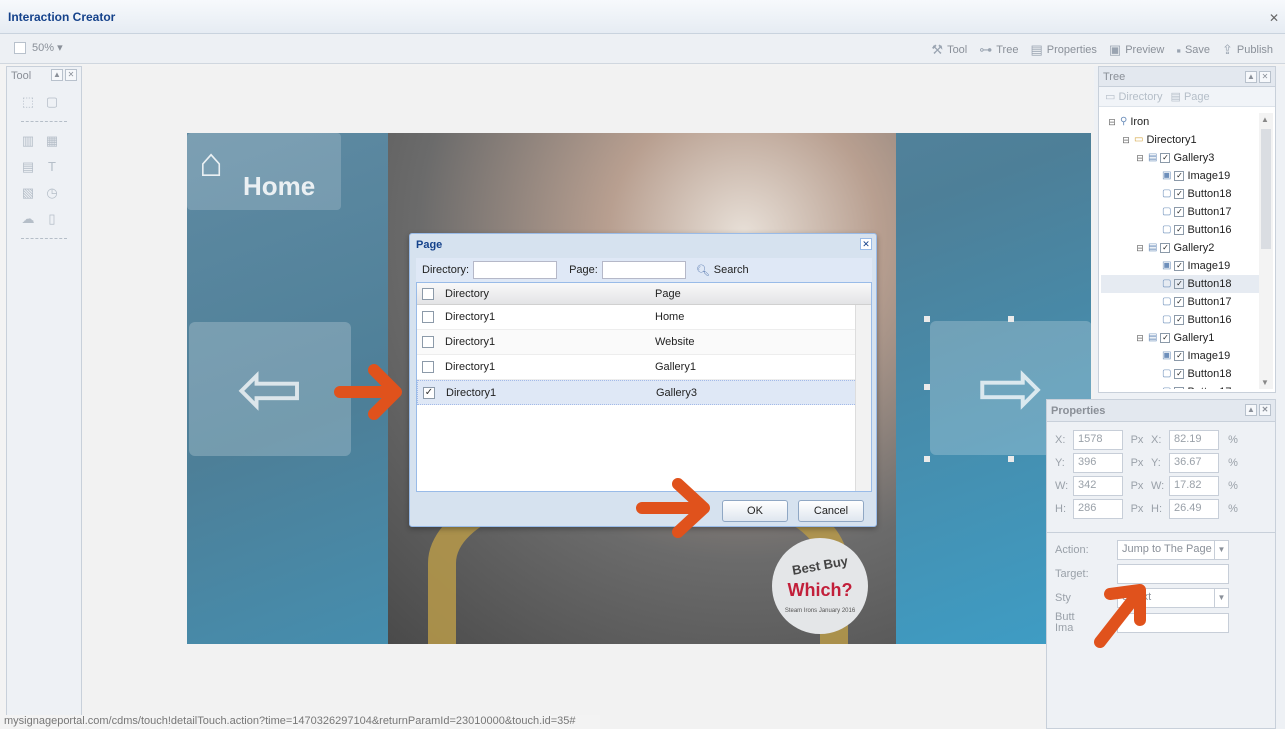 This screenshot has width=1285, height=729. I want to click on zoom-select: 50% ▾, so click(38, 47).